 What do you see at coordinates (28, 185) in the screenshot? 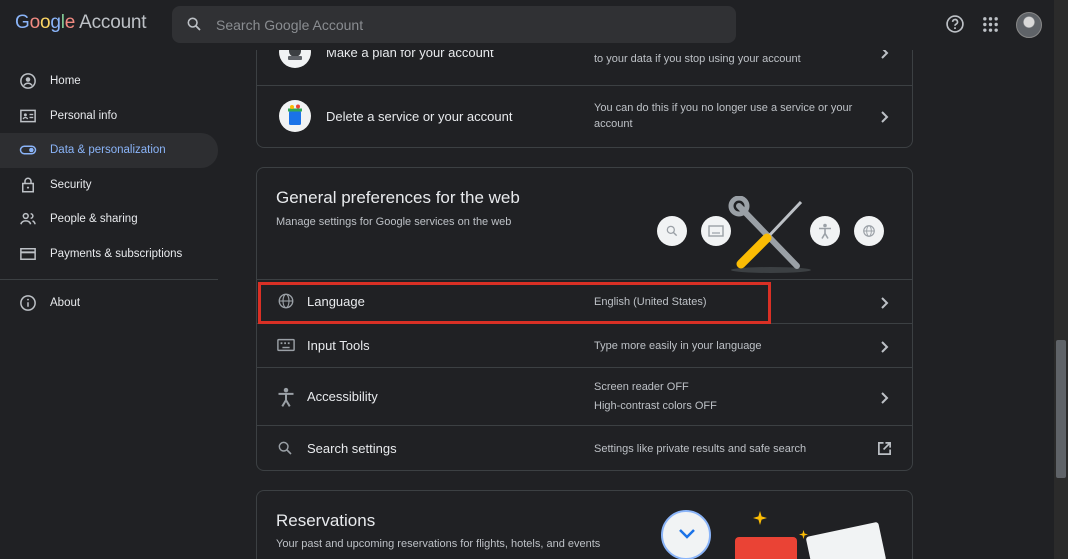
I see `lock-icon` at bounding box center [28, 185].